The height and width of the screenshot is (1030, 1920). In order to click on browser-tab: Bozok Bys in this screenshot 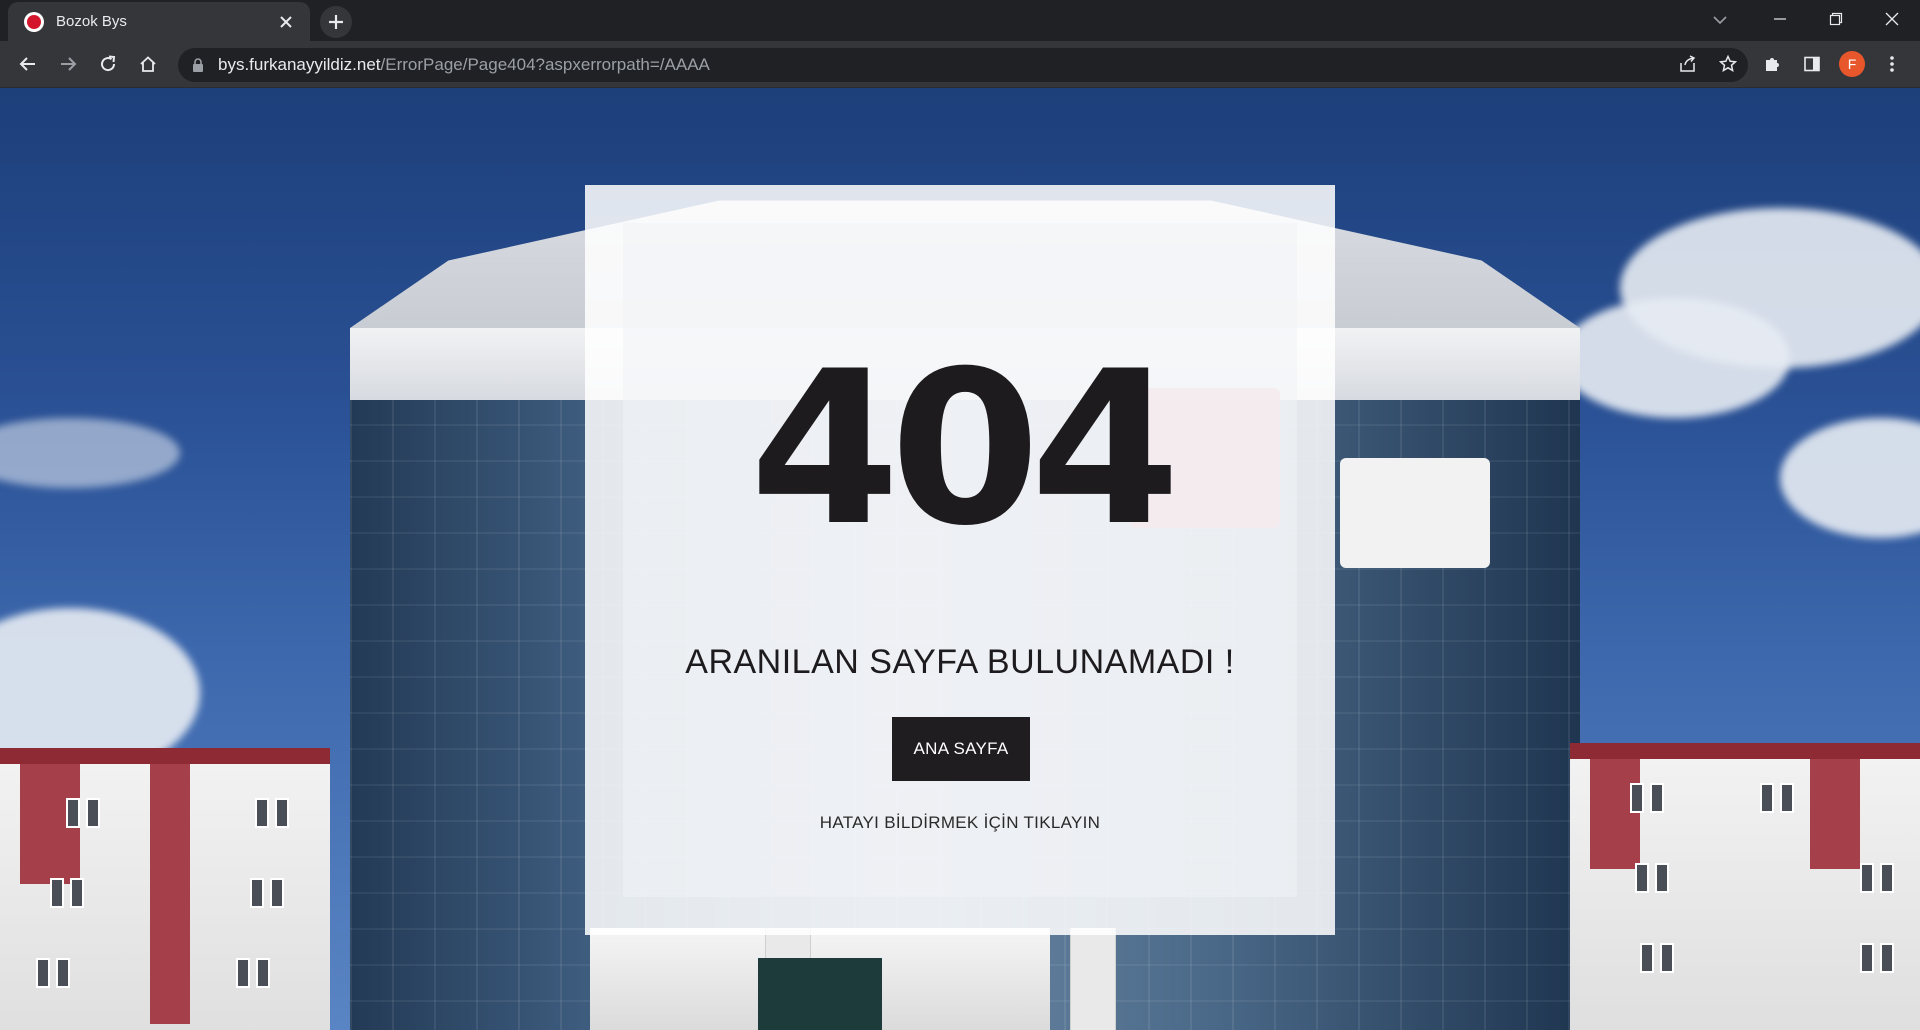, I will do `click(159, 21)`.